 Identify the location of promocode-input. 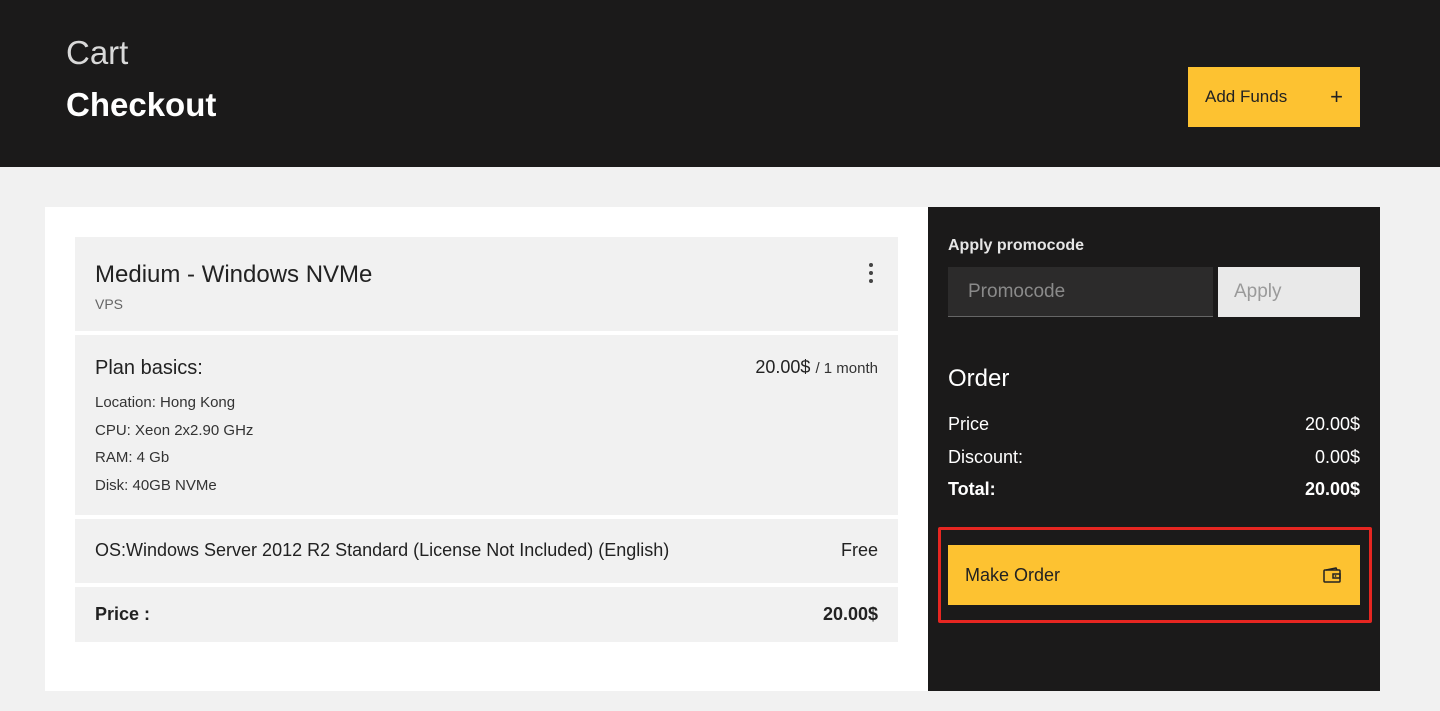
(1080, 292).